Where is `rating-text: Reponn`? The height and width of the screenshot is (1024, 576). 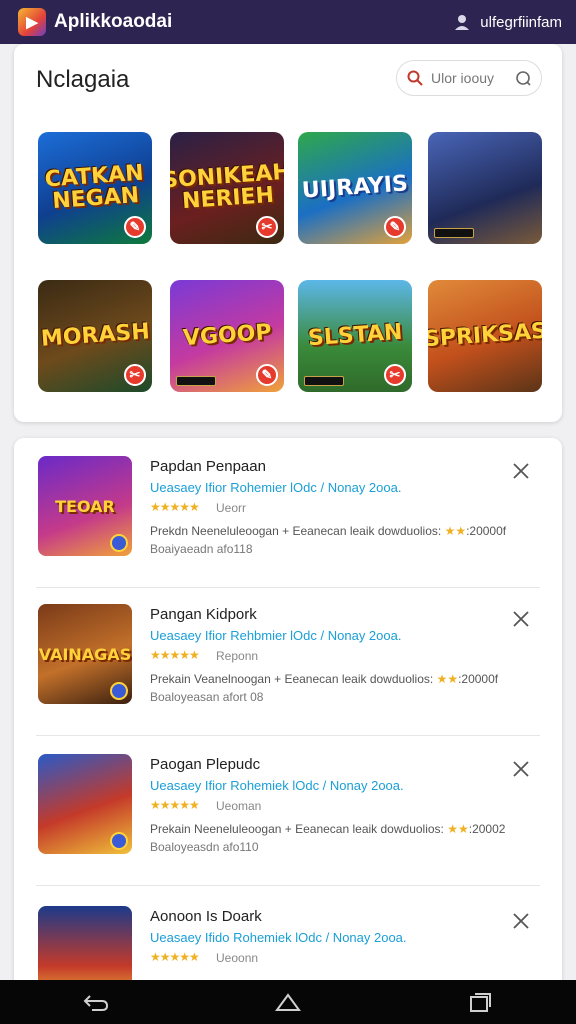
rating-text: Reponn is located at coordinates (237, 656).